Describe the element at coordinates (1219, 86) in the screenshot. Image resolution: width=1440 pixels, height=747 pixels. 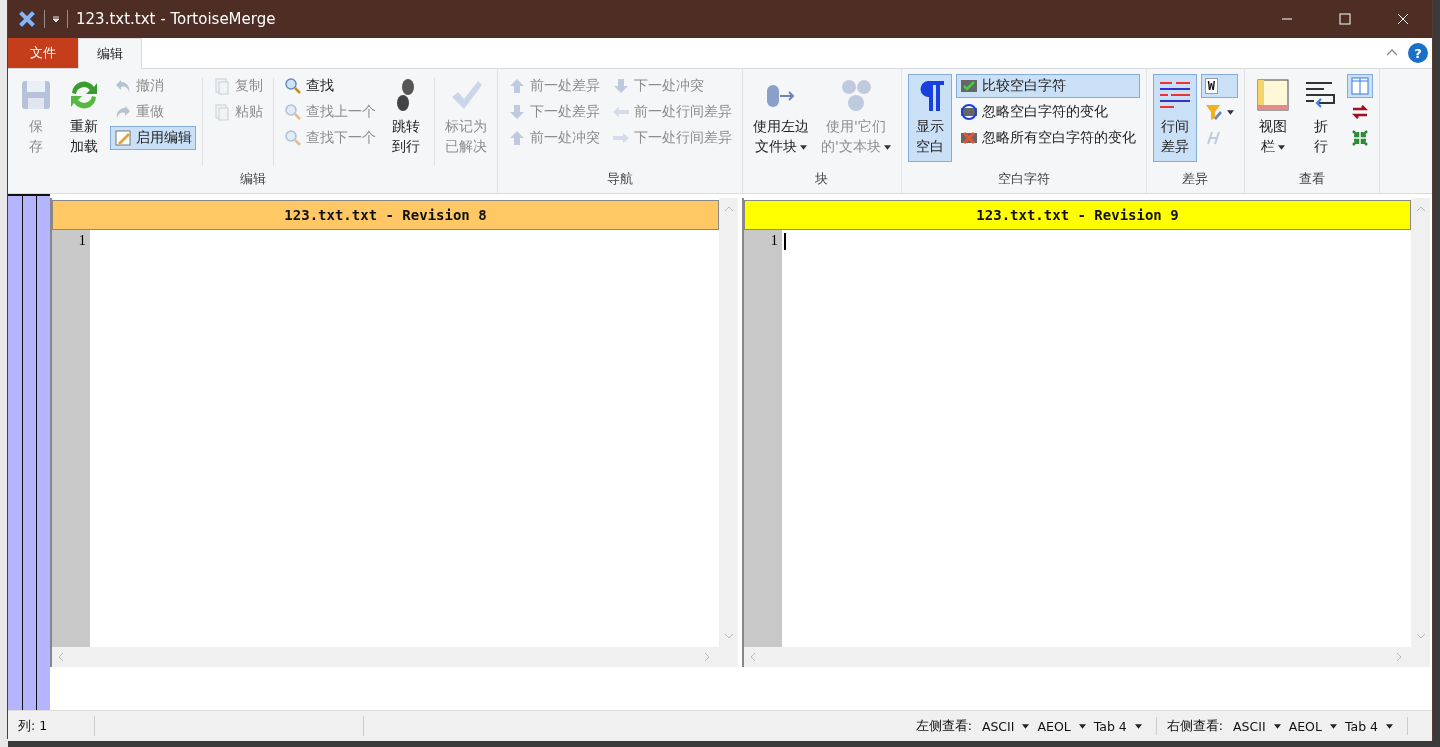
I see `ribbon-button: W` at that location.